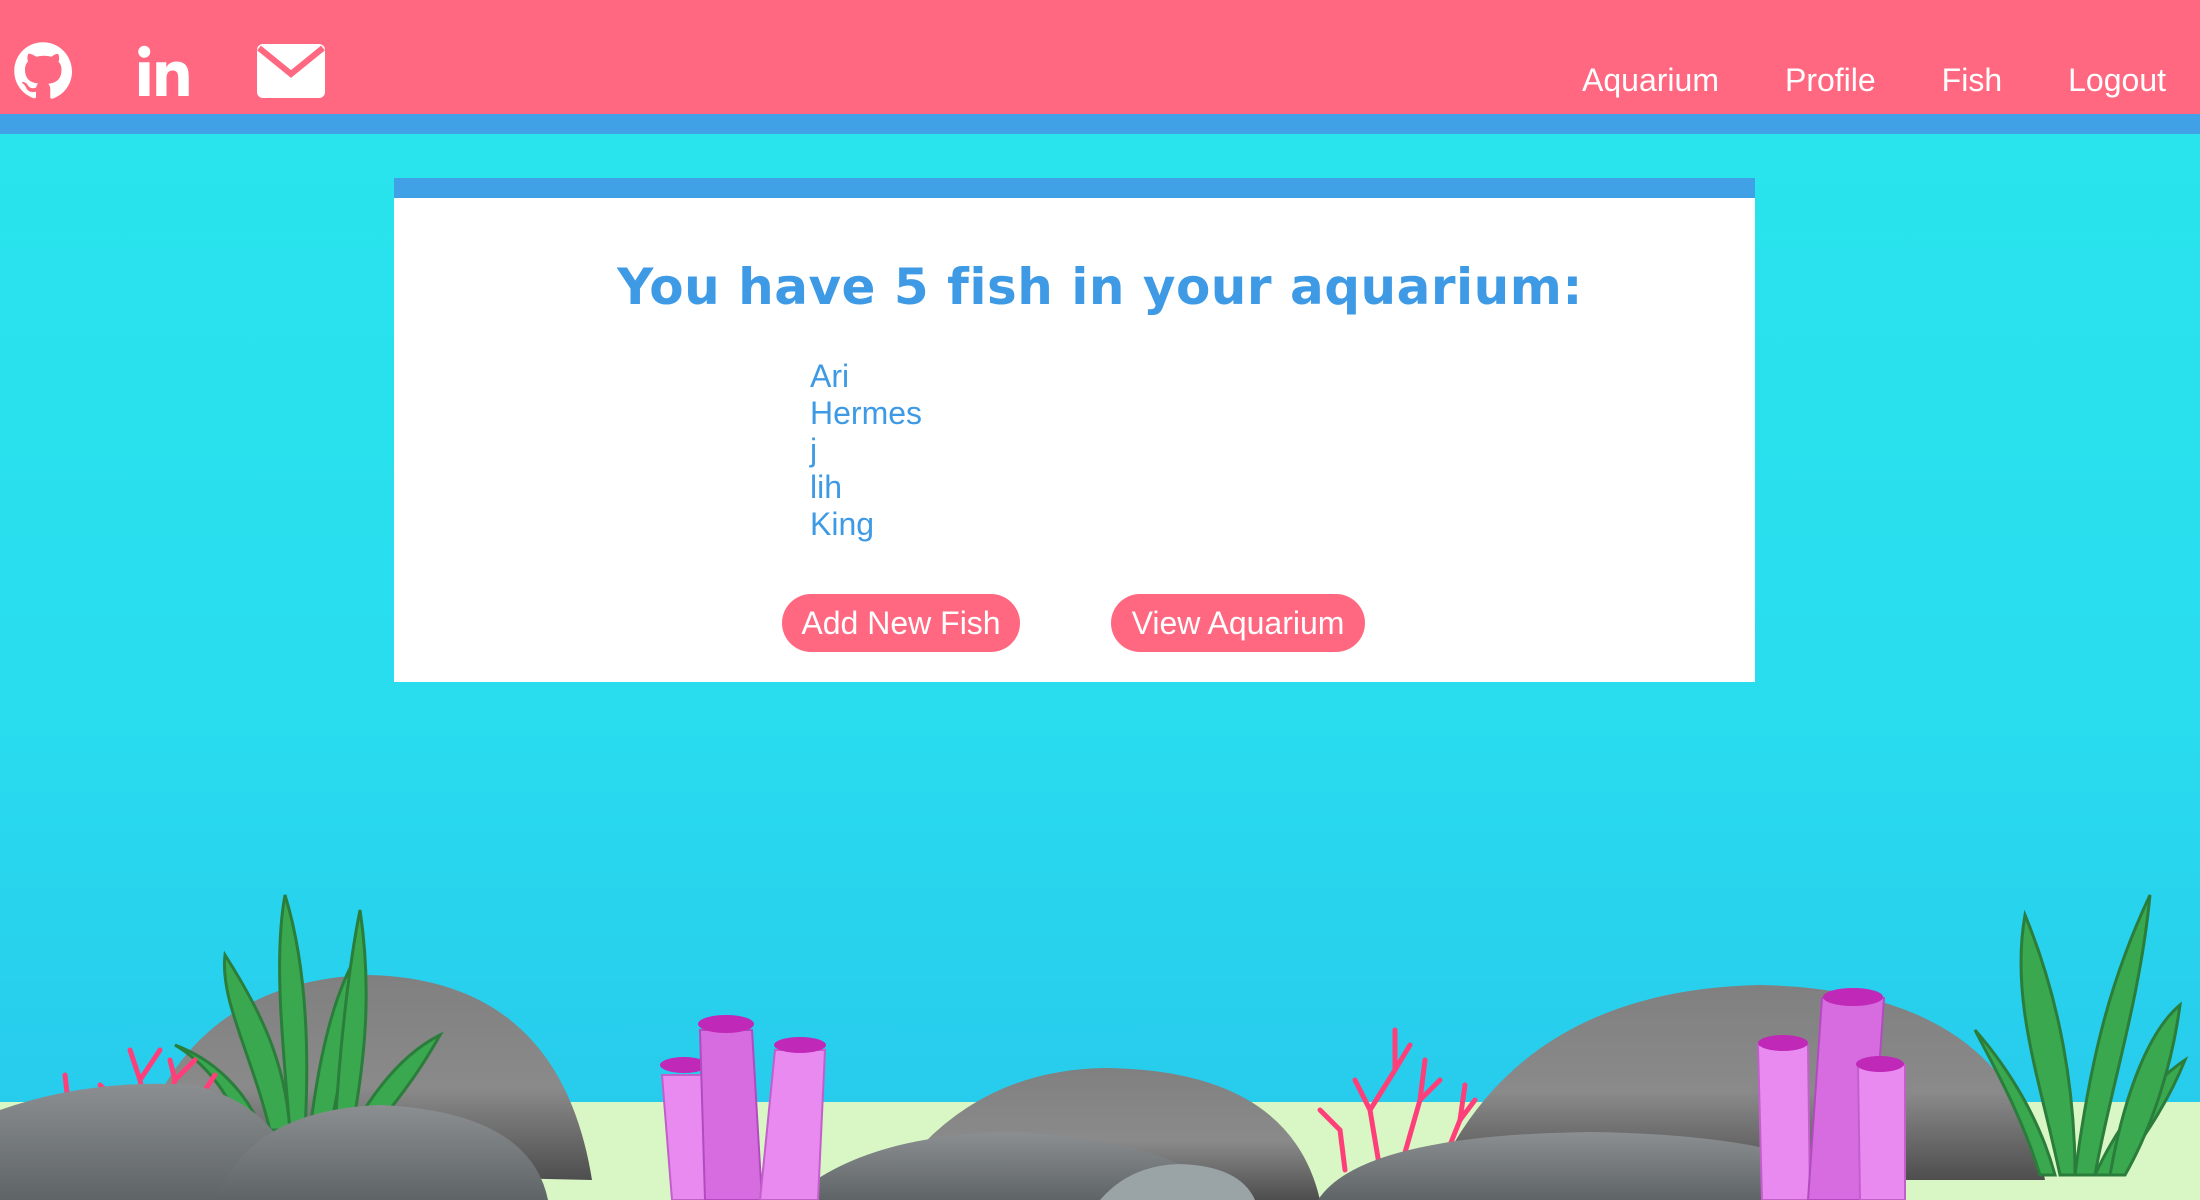  I want to click on nav-divider, so click(1100, 124).